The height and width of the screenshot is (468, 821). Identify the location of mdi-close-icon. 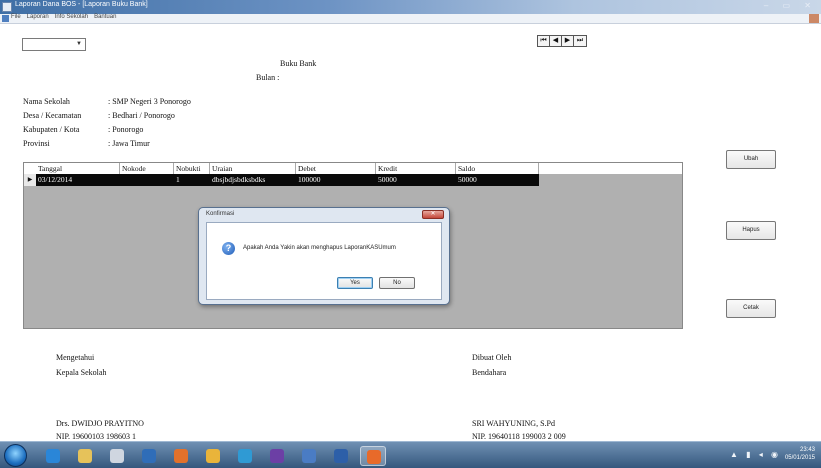
(814, 18).